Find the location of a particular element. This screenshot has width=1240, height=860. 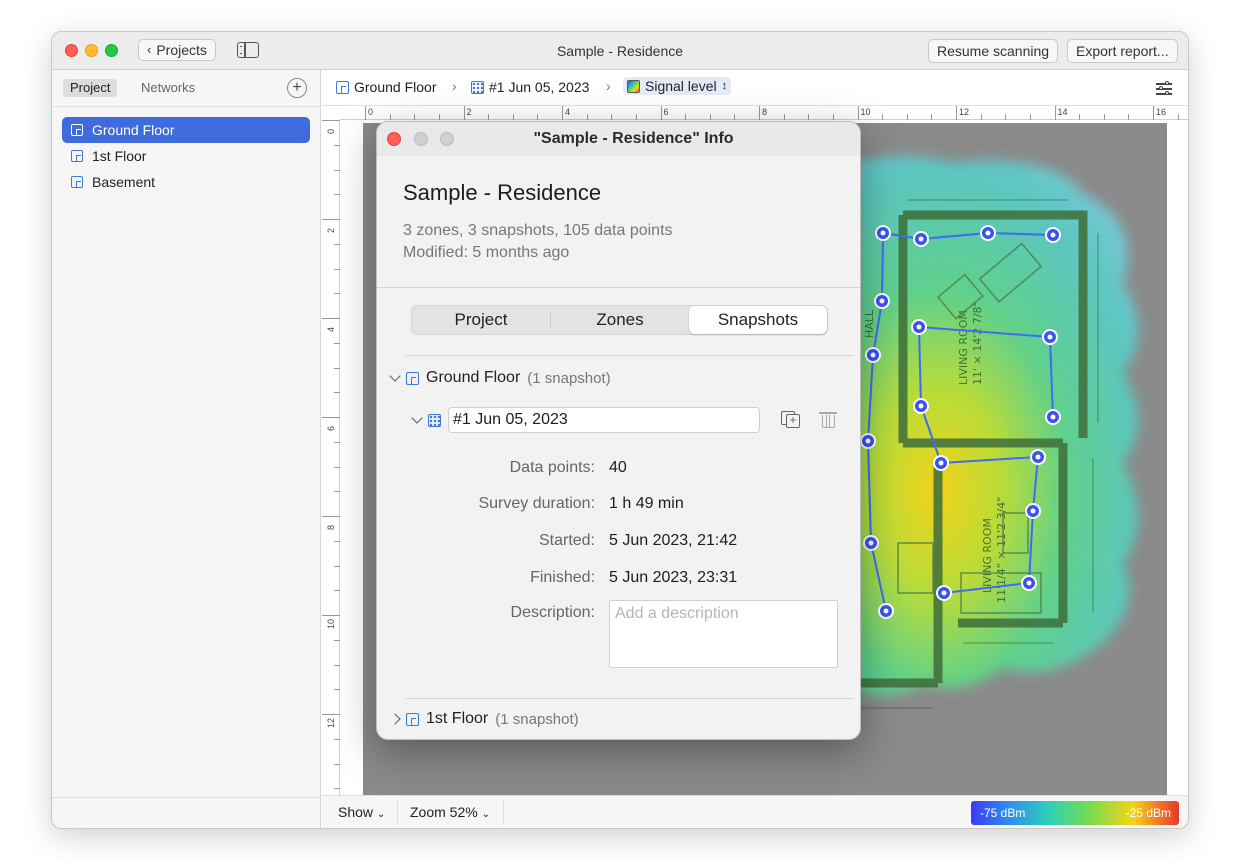

room-label-living-room: LIVING ROOM is located at coordinates (963, 347).